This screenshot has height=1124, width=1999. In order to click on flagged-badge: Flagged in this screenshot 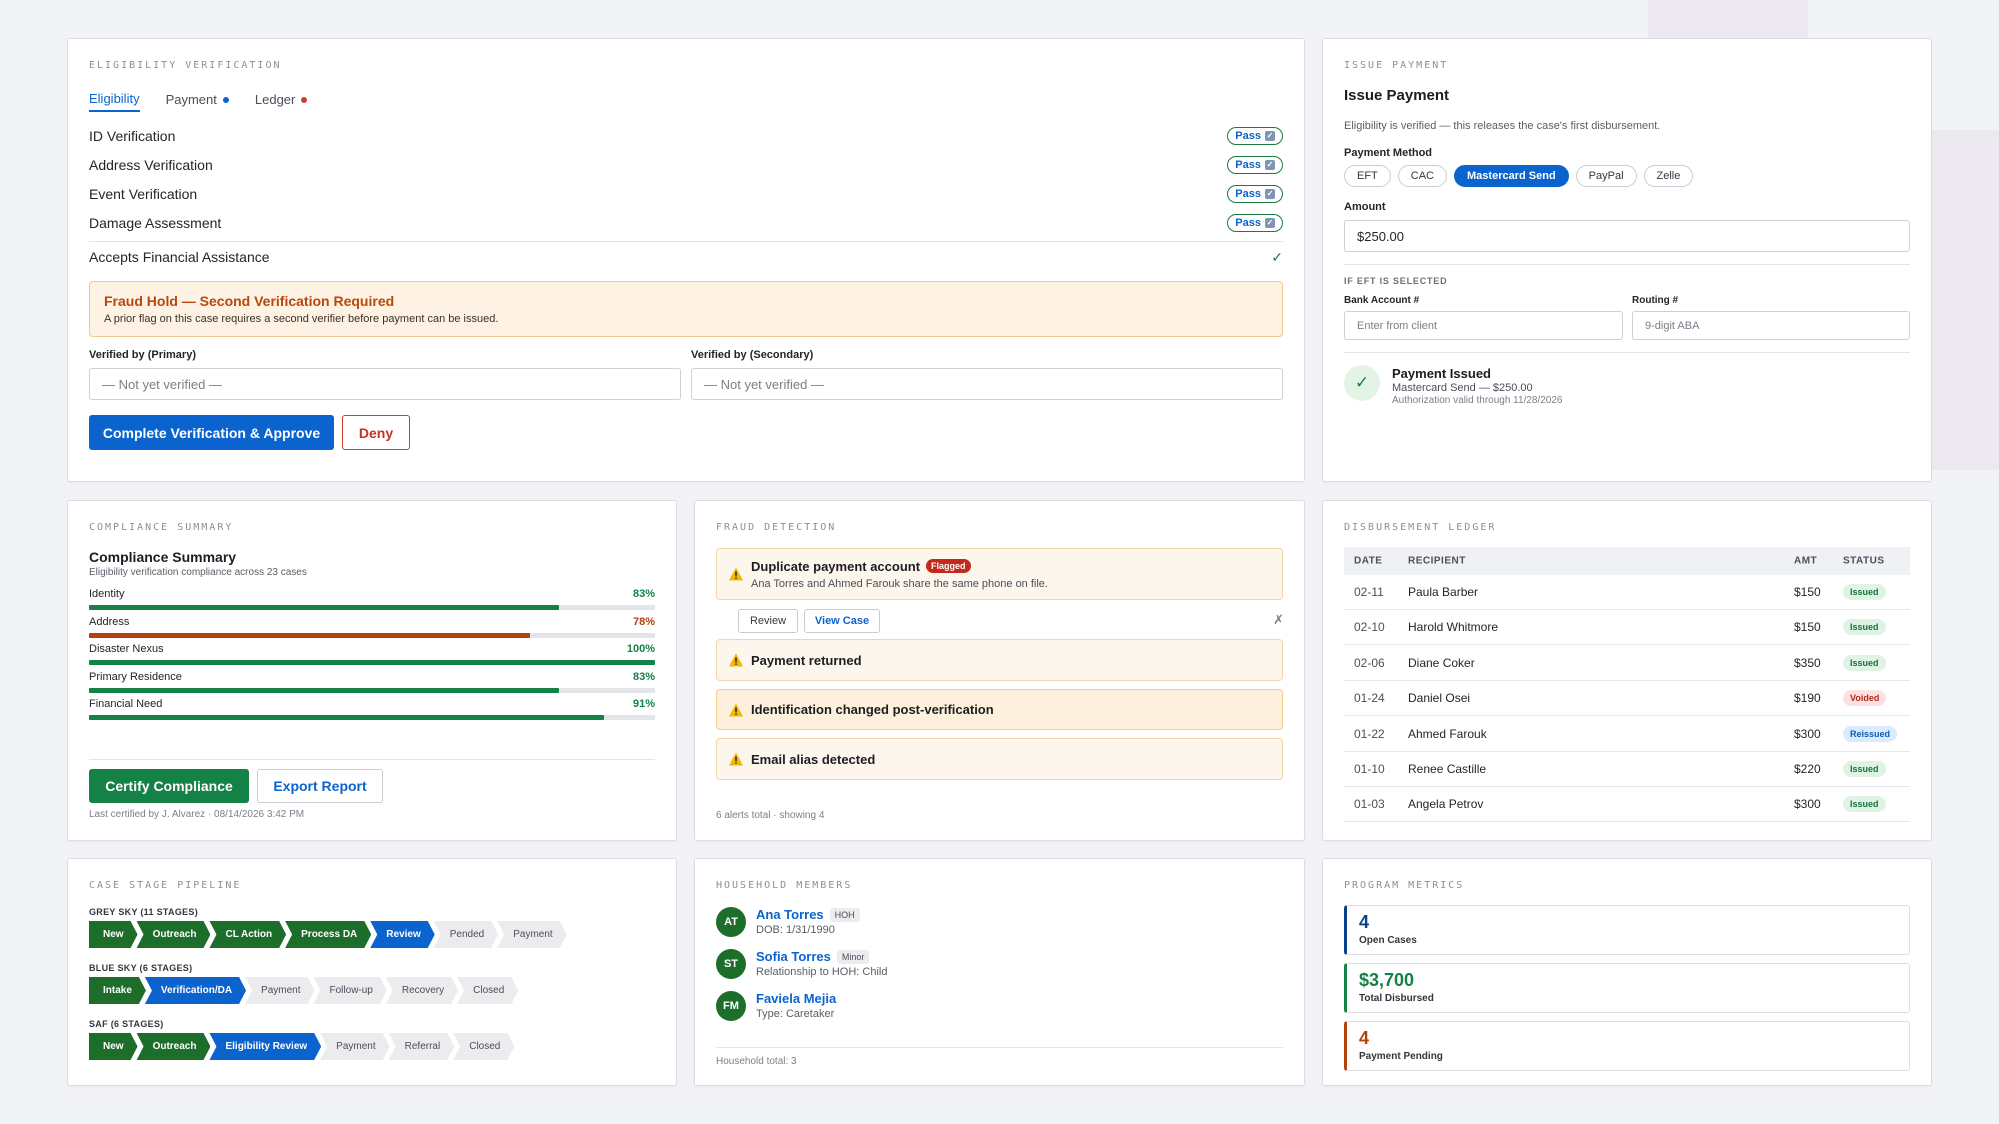, I will do `click(948, 566)`.